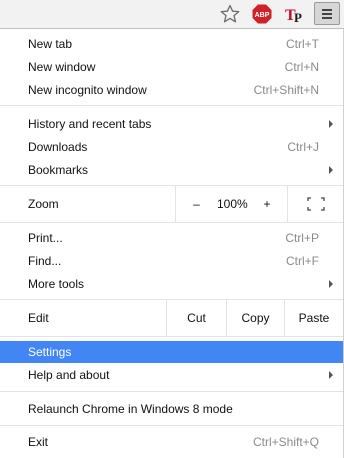 This screenshot has height=458, width=344. I want to click on menu-item-label: Downloads, so click(58, 147).